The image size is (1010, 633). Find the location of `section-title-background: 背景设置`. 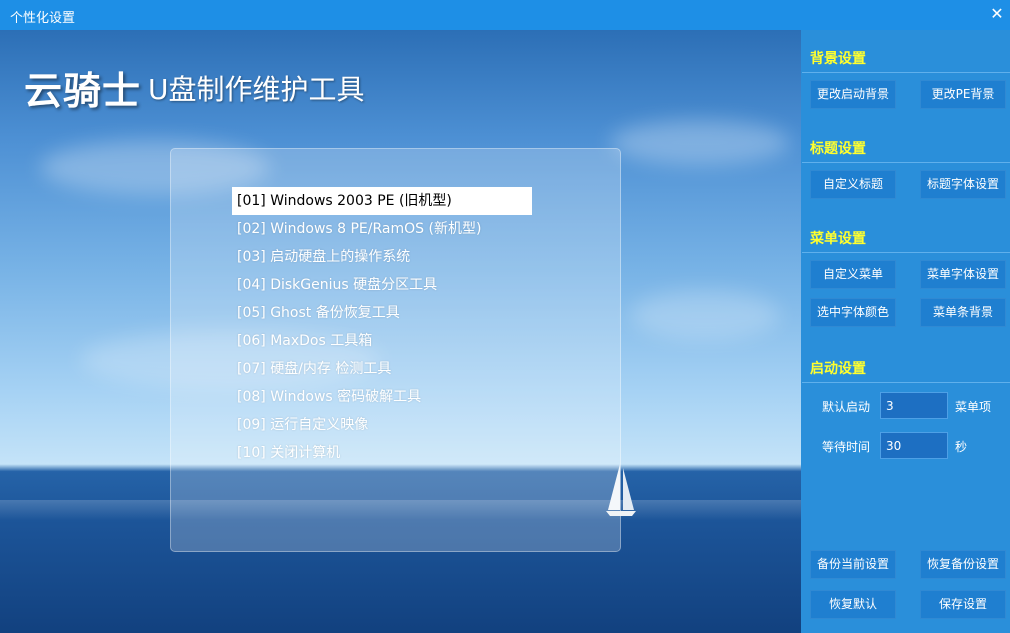

section-title-background: 背景设置 is located at coordinates (838, 59).